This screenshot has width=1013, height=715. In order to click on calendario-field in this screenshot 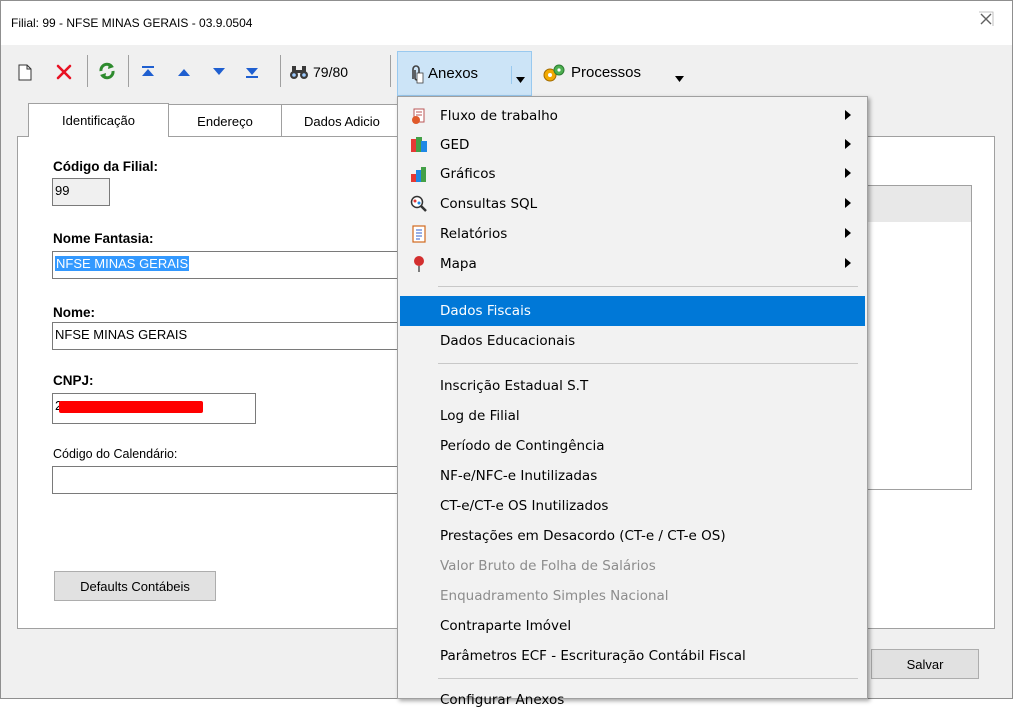, I will do `click(227, 480)`.